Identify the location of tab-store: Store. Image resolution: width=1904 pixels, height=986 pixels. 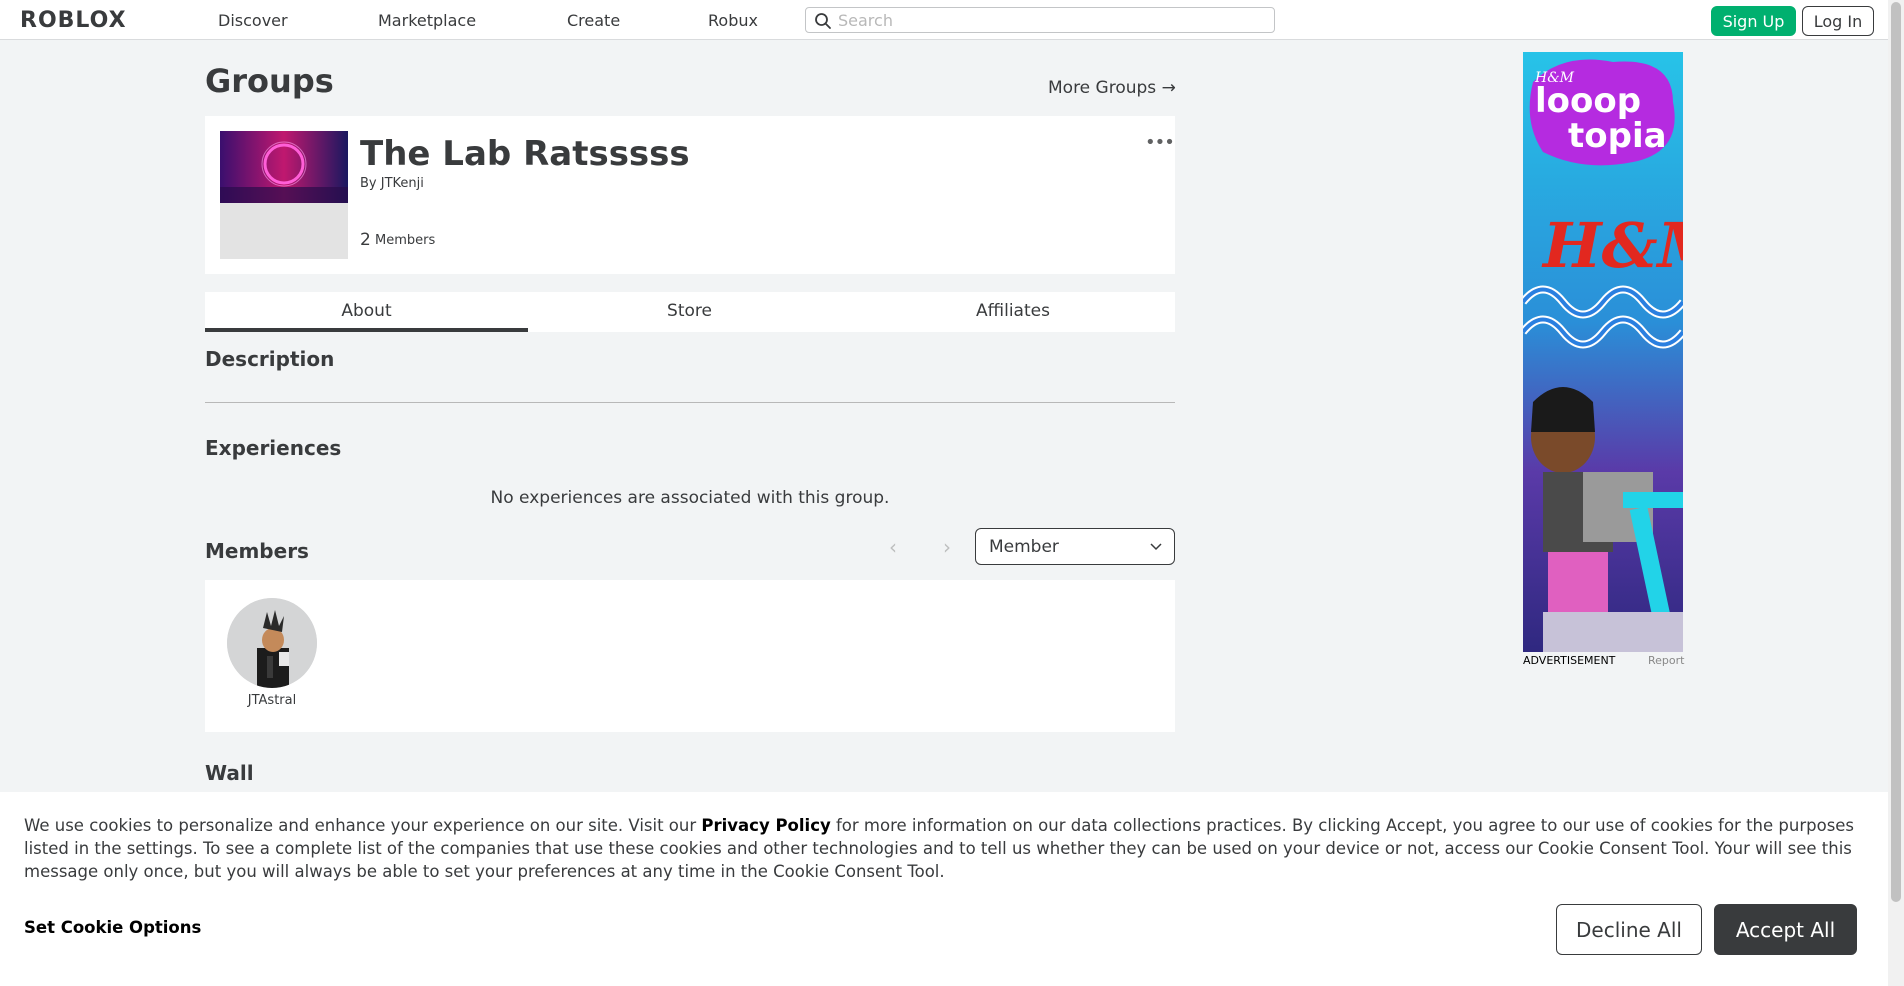
(689, 312).